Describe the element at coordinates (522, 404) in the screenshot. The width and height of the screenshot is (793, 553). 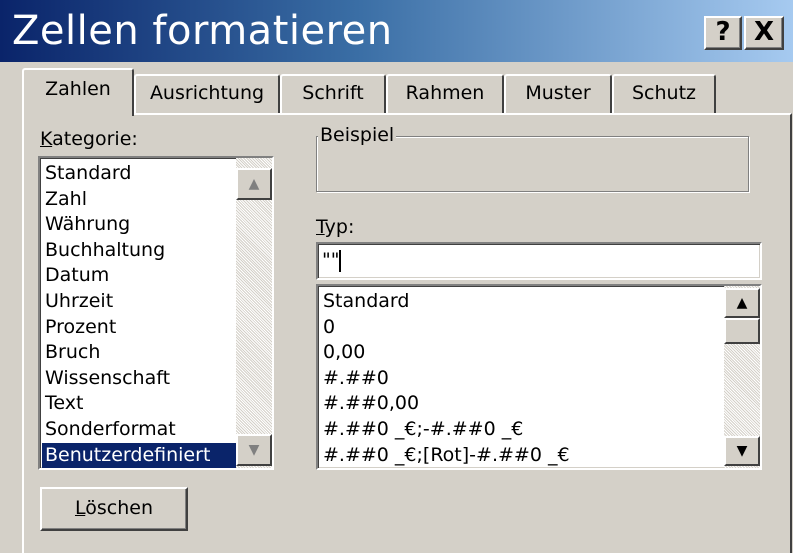
I see `list-item: #.##0,00` at that location.